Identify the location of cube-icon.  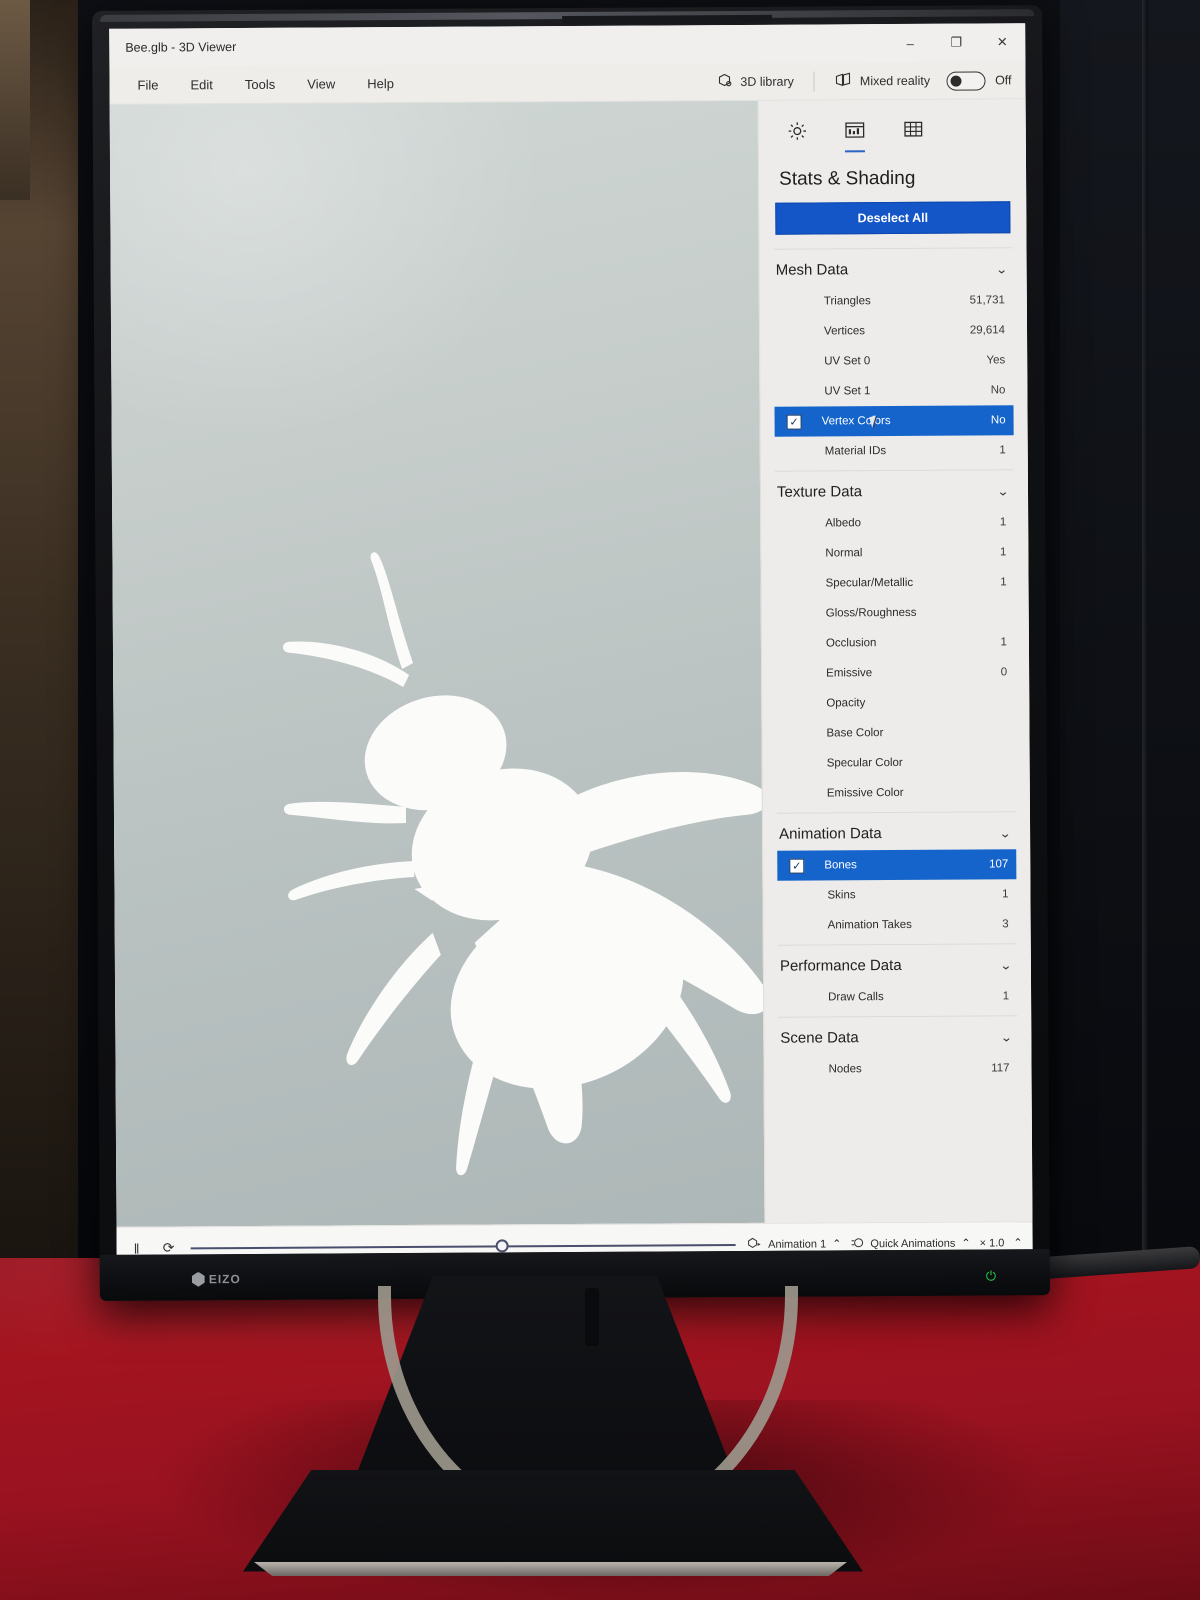
(724, 82).